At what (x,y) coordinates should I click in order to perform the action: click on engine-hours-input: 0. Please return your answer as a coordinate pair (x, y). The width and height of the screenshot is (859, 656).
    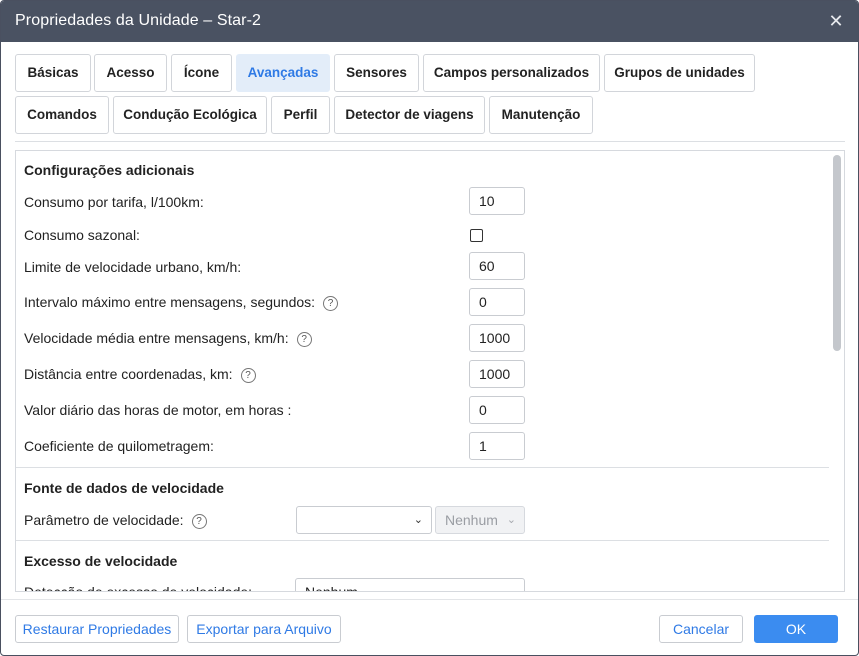
    Looking at the image, I should click on (497, 410).